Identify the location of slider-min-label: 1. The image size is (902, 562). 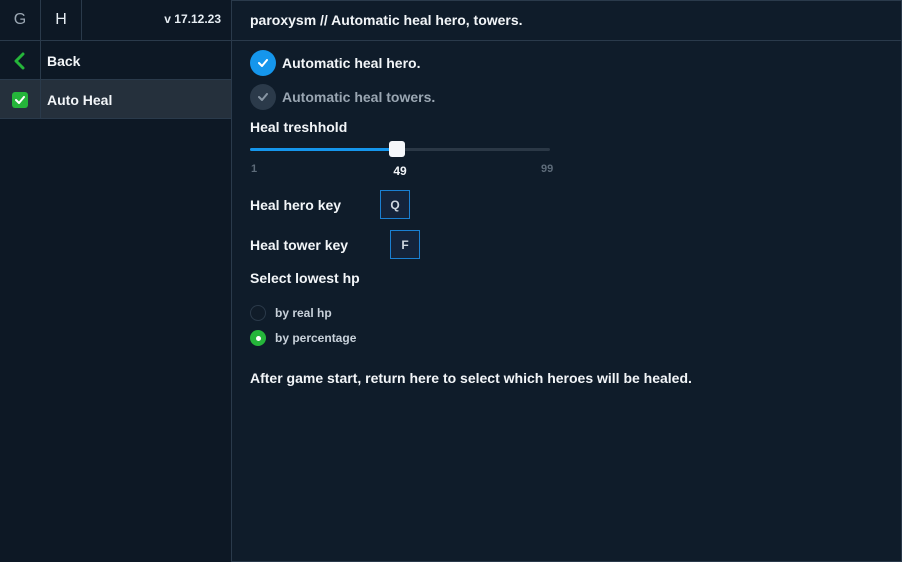
(254, 169).